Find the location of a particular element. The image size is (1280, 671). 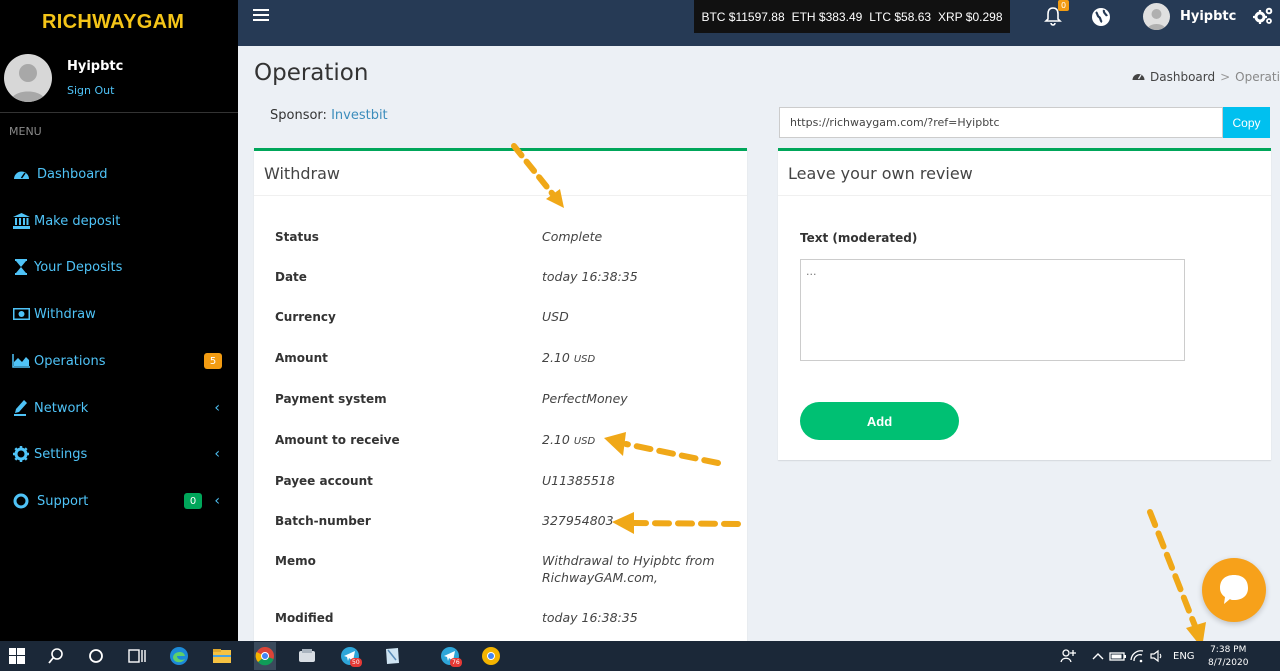

windows-start-icon is located at coordinates (17, 656).